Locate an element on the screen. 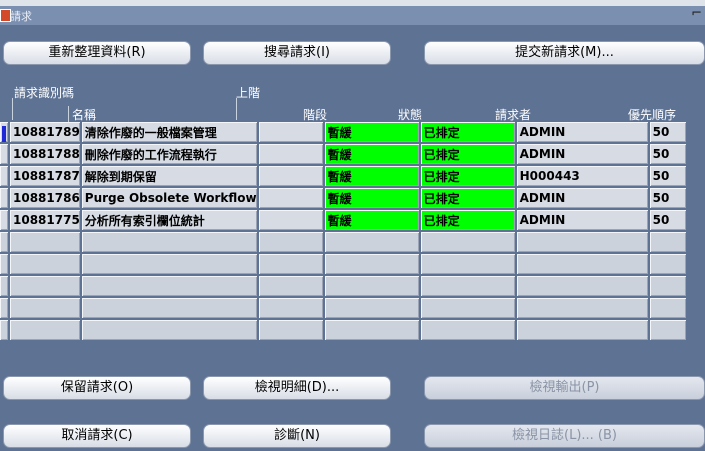 The width and height of the screenshot is (705, 451). diagnose-button: 診斷(N) is located at coordinates (297, 436).